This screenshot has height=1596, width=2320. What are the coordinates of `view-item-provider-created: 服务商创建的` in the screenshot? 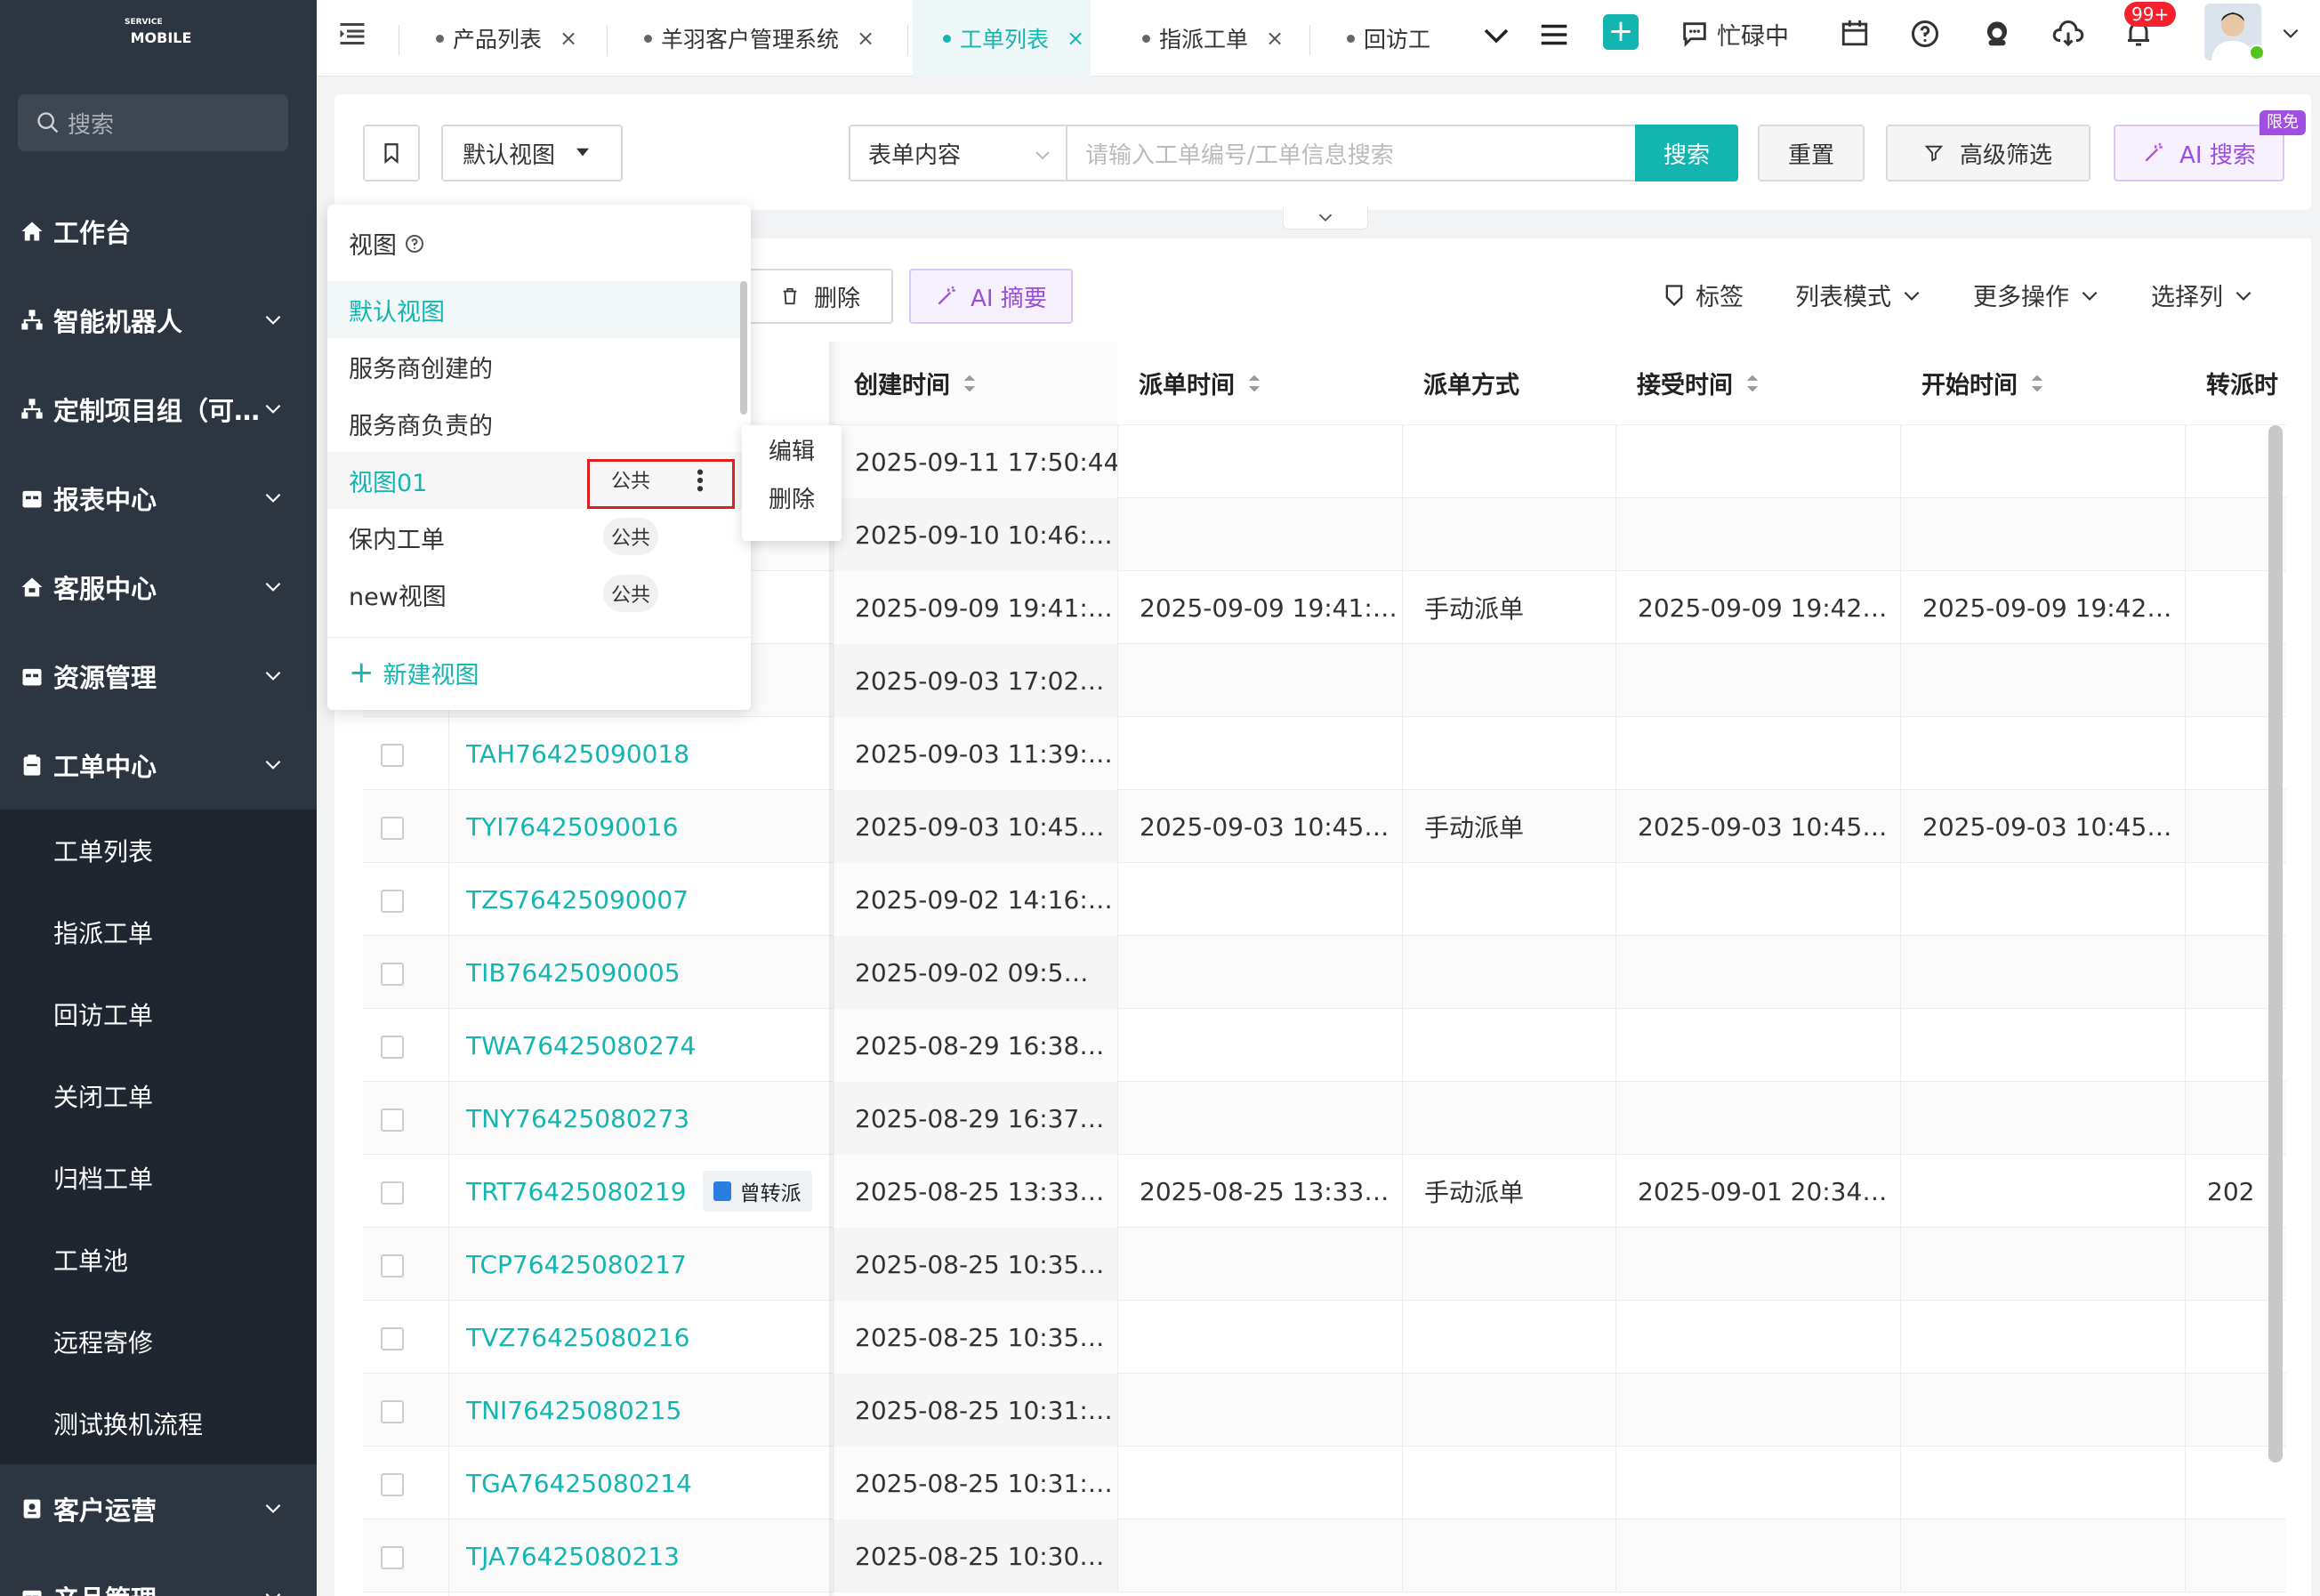 It's located at (536, 366).